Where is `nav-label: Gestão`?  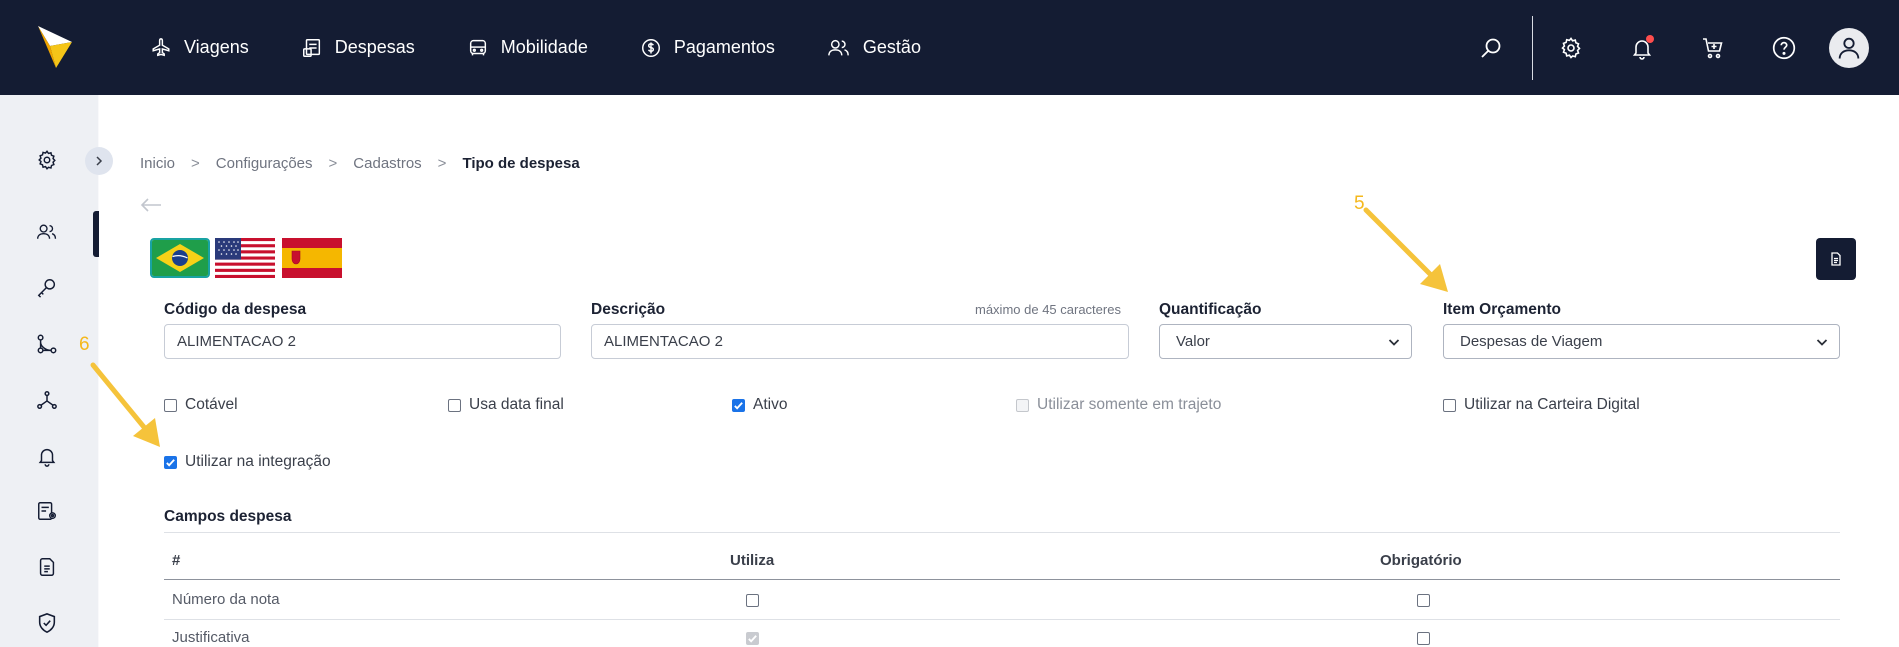
nav-label: Gestão is located at coordinates (891, 47).